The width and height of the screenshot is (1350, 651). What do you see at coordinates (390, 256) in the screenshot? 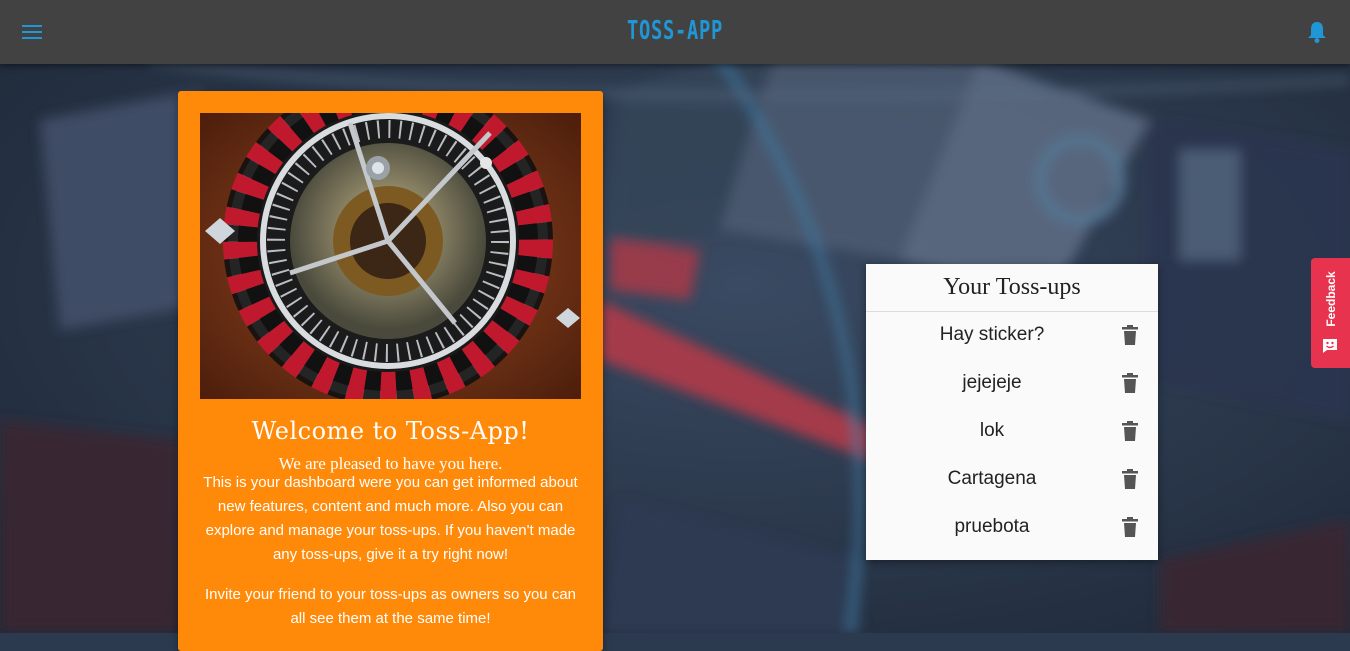
I see `roulette-wheel-image` at bounding box center [390, 256].